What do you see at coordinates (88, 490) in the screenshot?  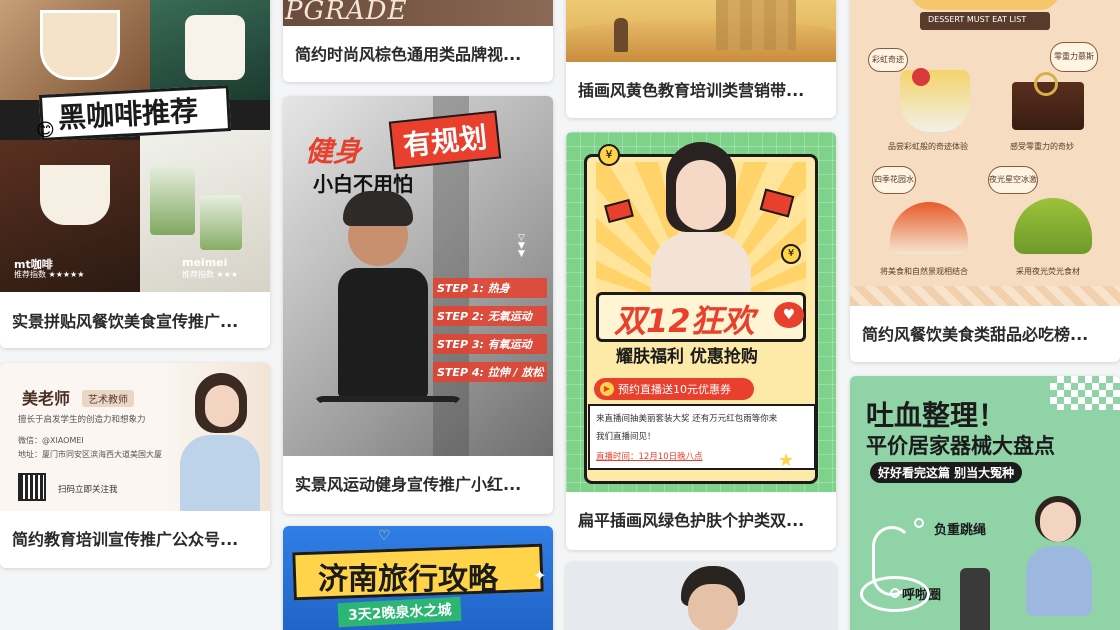 I see `scan-text: 扫码立即关注我` at bounding box center [88, 490].